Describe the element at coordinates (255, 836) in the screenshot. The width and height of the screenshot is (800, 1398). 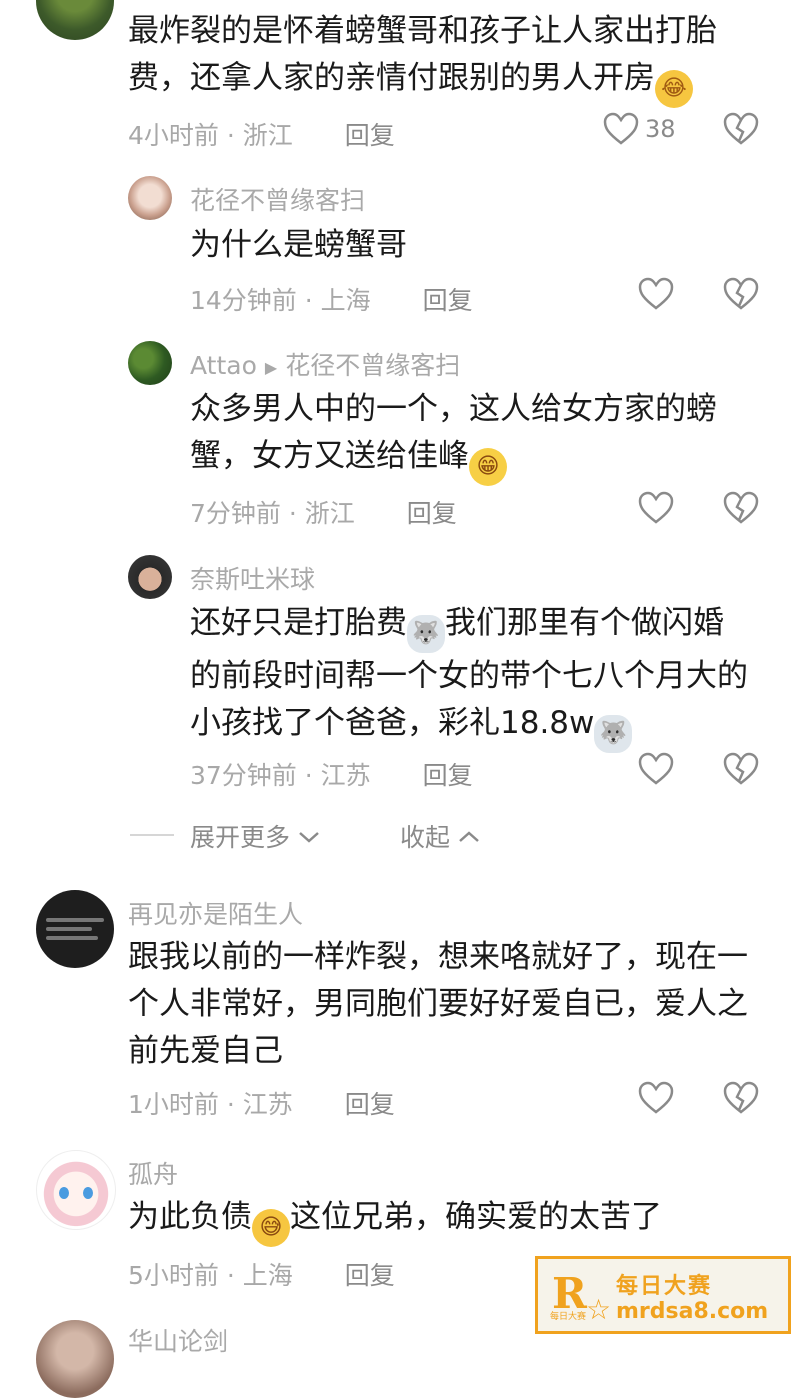
I see `expand-more-button: 展开更多` at that location.